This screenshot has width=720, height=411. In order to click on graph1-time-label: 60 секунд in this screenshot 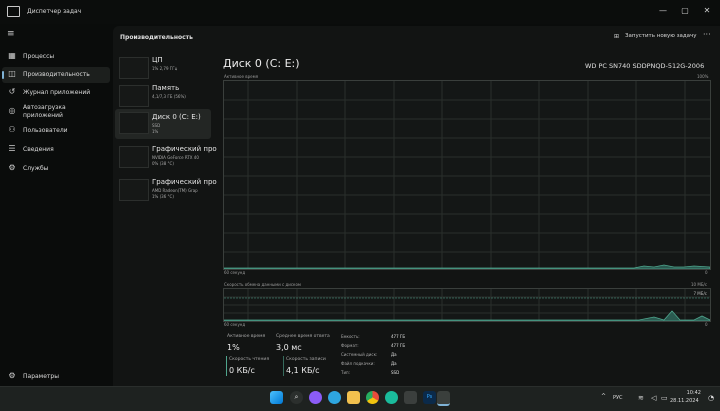, I will do `click(235, 272)`.